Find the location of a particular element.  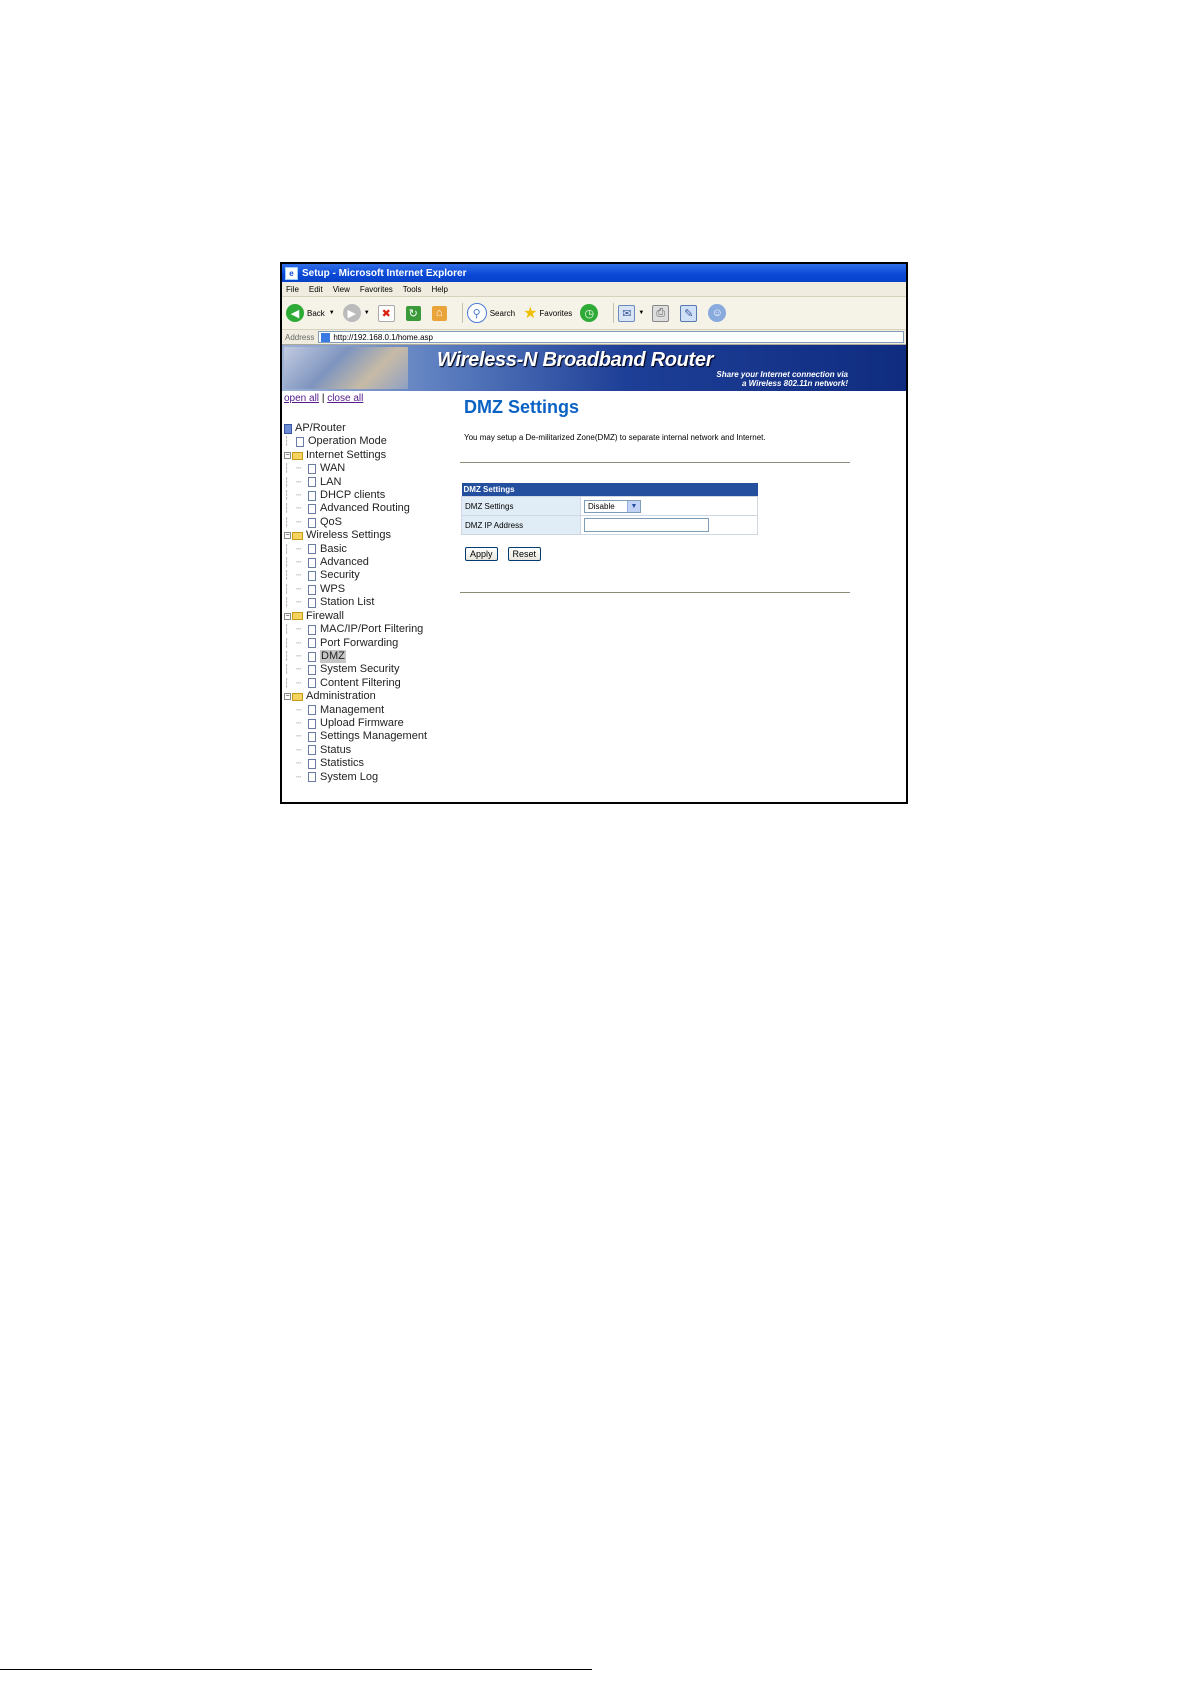

tree-item-wps: ┆ ┄ WPS is located at coordinates (369, 589).